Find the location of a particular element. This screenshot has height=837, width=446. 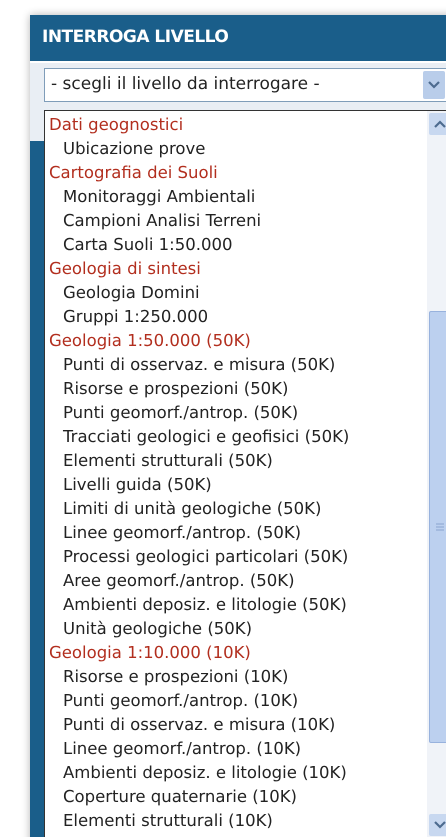

option-item: Punti geomorf./antrop. (50K) is located at coordinates (236, 413).